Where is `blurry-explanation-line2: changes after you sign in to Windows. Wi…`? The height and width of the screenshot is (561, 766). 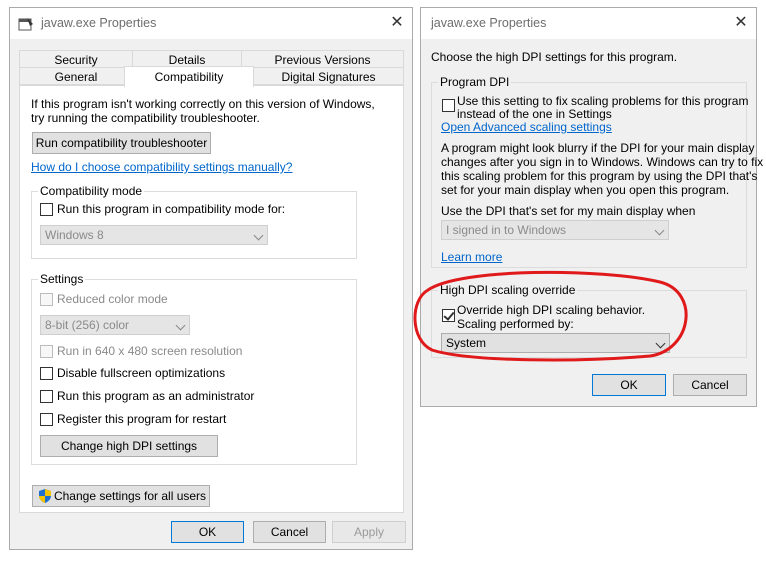 blurry-explanation-line2: changes after you sign in to Windows. Wi… is located at coordinates (602, 162).